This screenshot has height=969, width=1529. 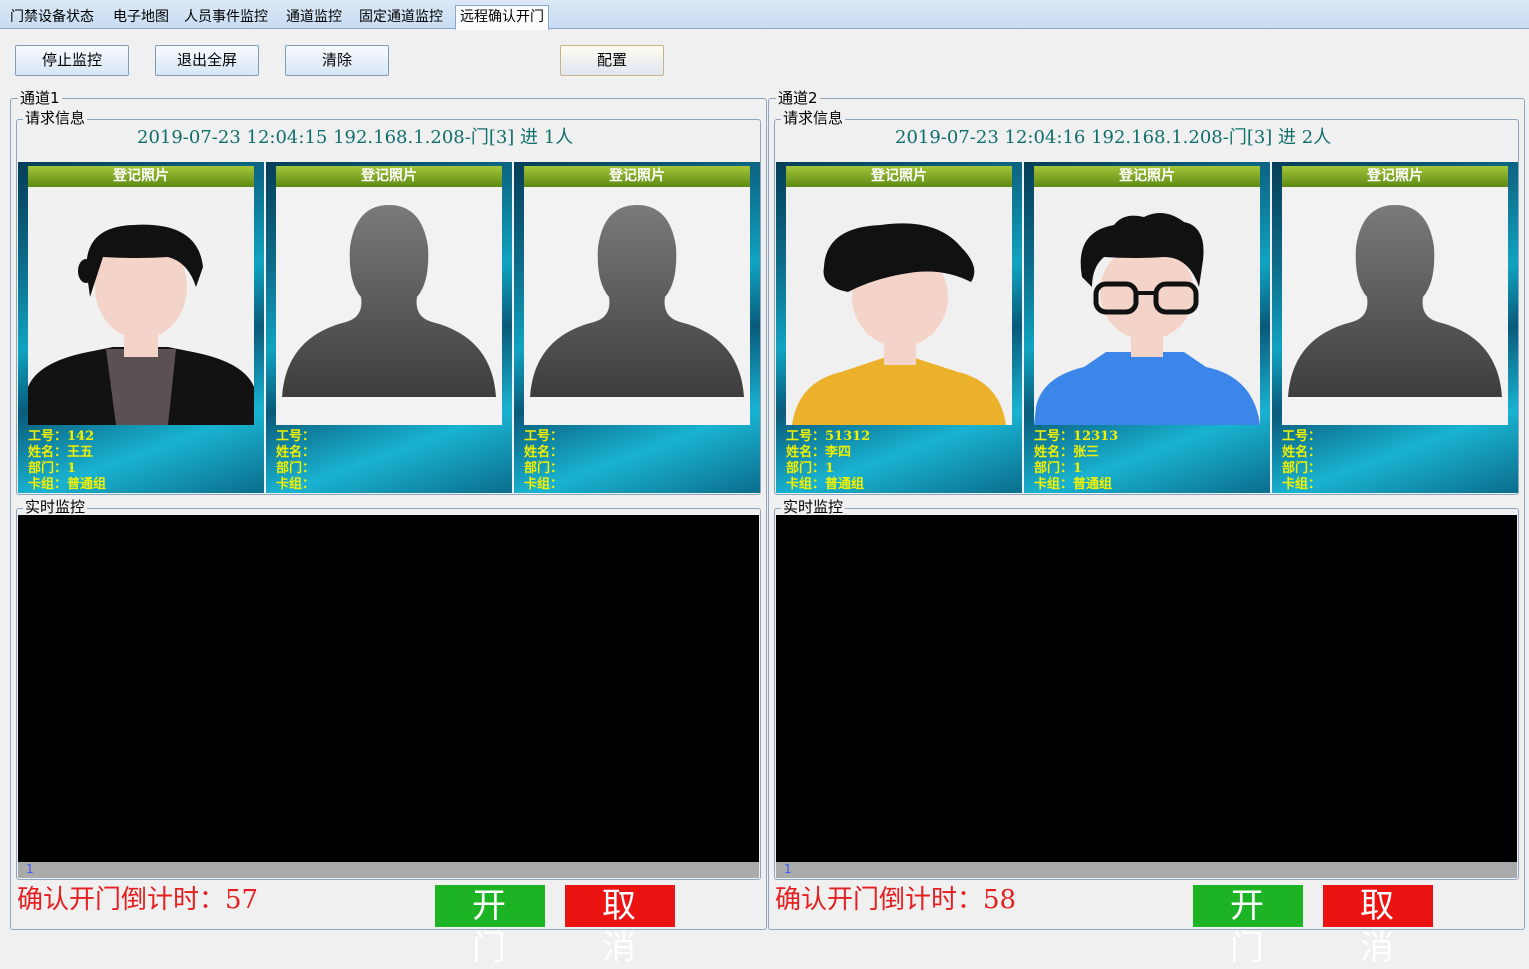 I want to click on tab-electronic-map: 电子地图, so click(x=141, y=17).